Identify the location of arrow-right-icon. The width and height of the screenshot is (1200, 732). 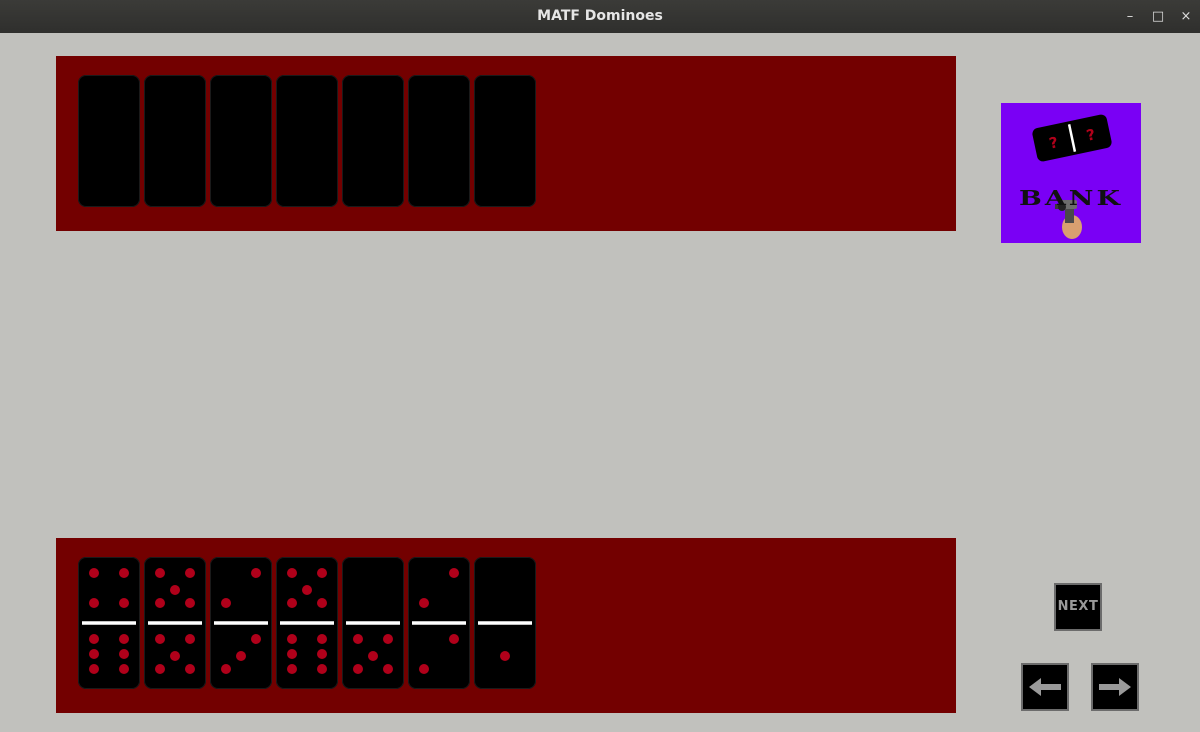
(1115, 687).